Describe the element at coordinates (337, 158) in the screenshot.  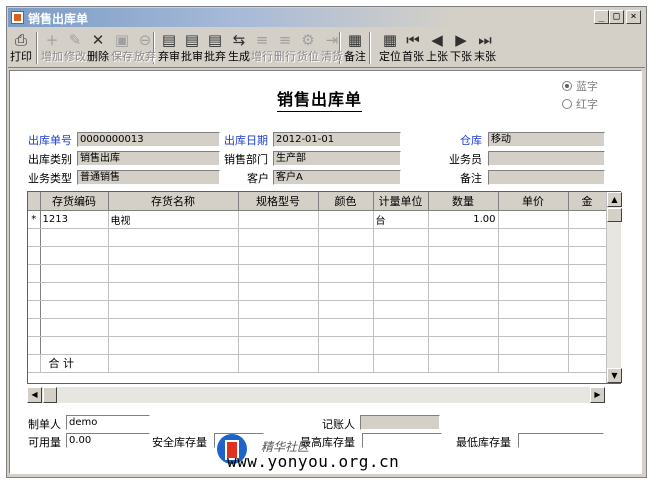
I see `dept-field: 生产部` at that location.